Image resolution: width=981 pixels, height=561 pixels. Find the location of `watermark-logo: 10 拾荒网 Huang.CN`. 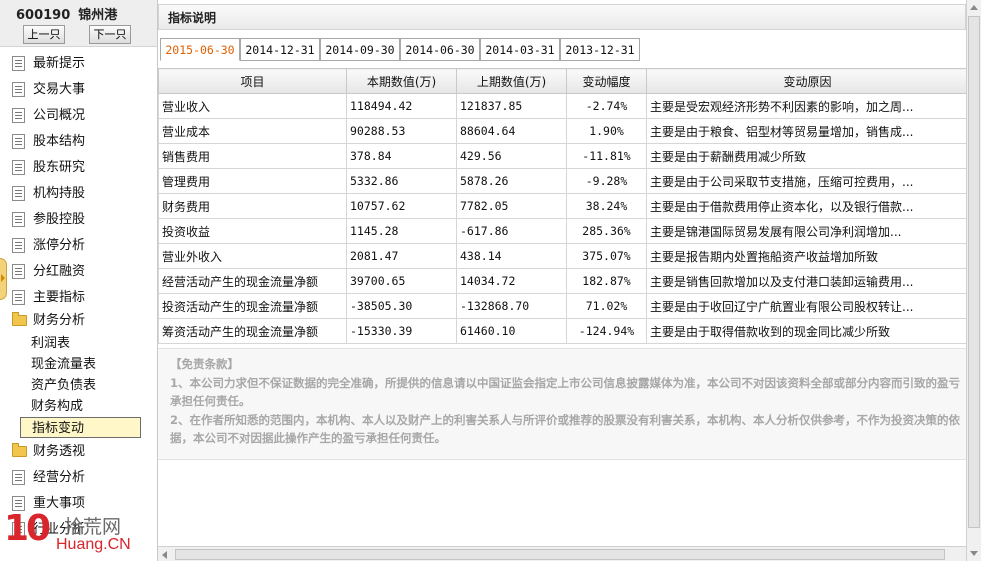

watermark-logo: 10 拾荒网 Huang.CN is located at coordinates (79, 533).